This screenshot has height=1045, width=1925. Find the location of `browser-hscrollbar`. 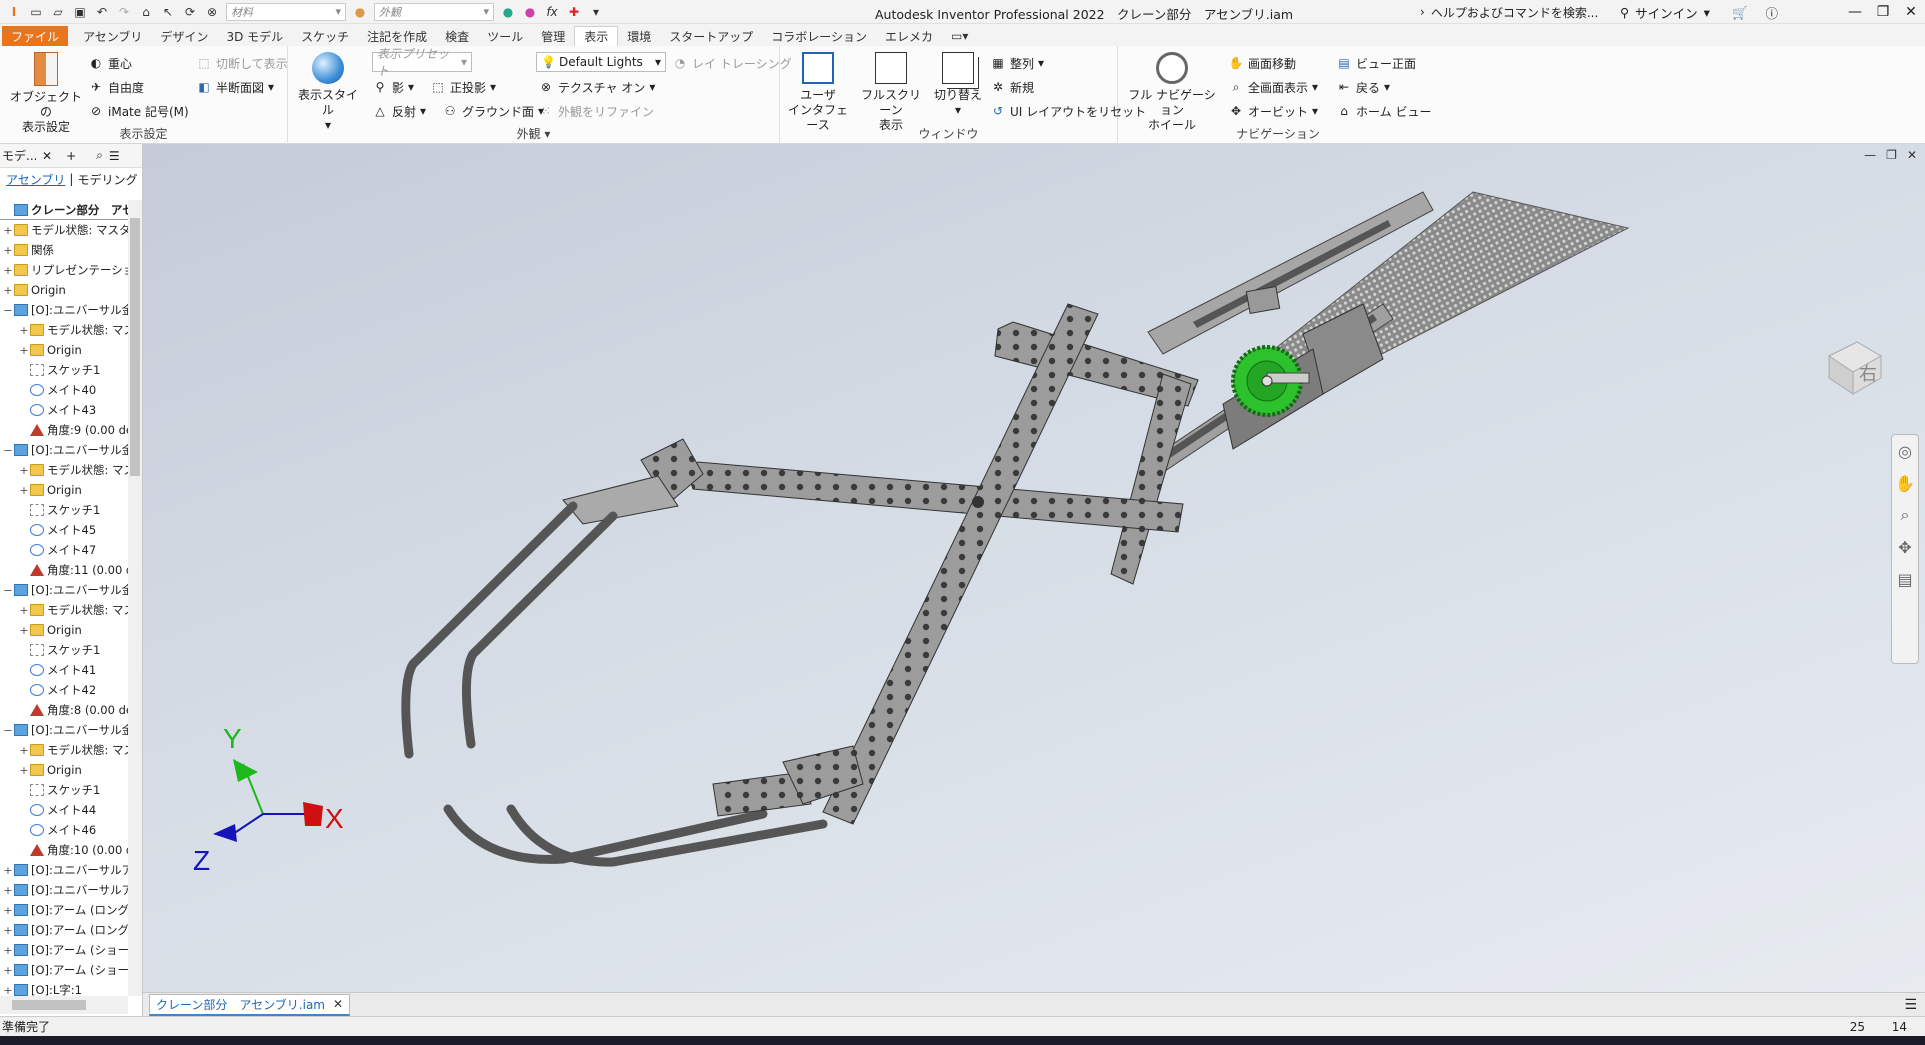

browser-hscrollbar is located at coordinates (64, 1005).